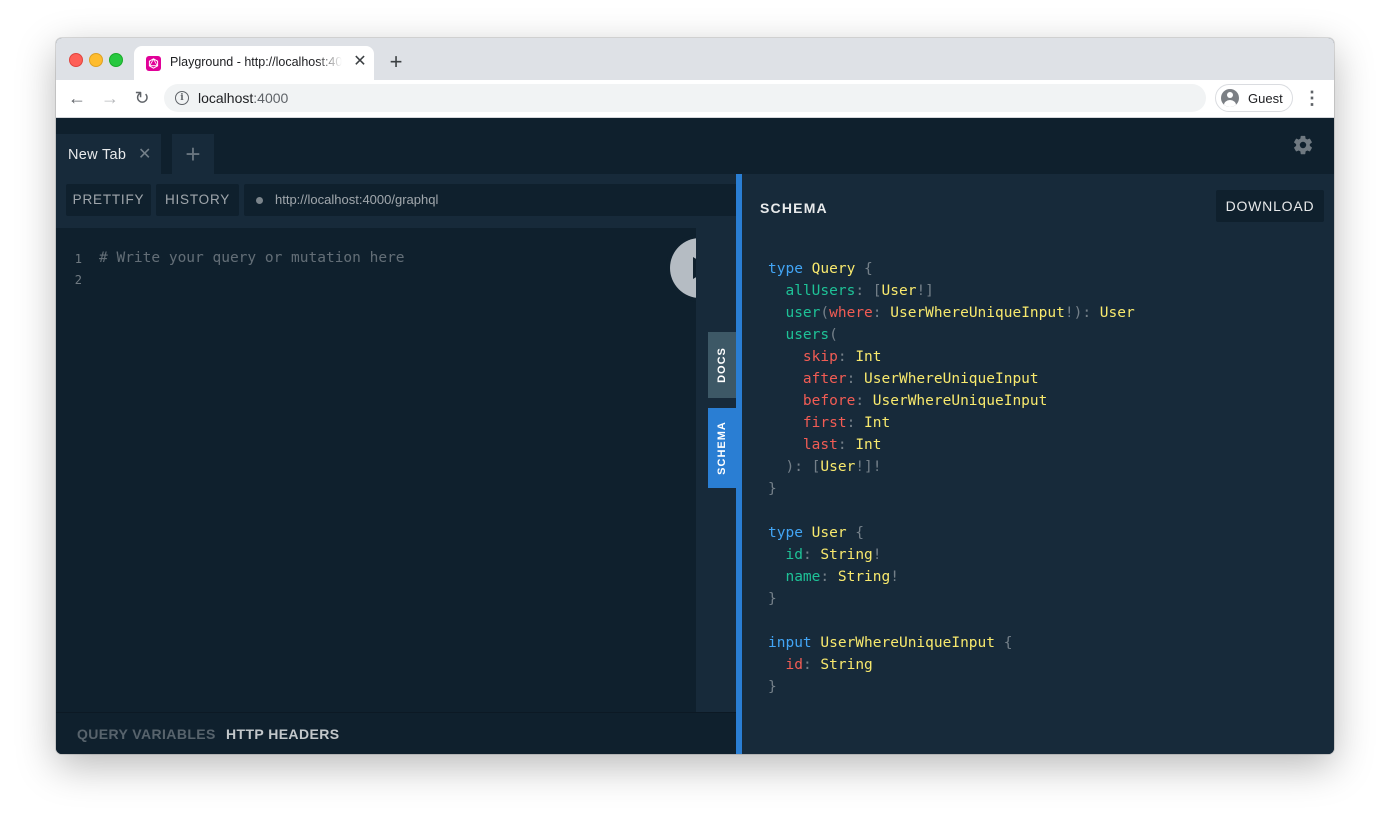 This screenshot has width=1390, height=829. Describe the element at coordinates (951, 687) in the screenshot. I see `sdl-line: }` at that location.